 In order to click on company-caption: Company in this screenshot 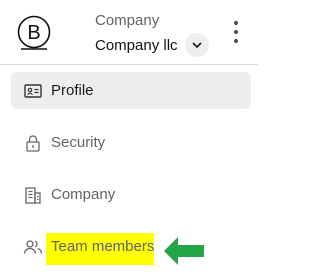, I will do `click(127, 20)`.